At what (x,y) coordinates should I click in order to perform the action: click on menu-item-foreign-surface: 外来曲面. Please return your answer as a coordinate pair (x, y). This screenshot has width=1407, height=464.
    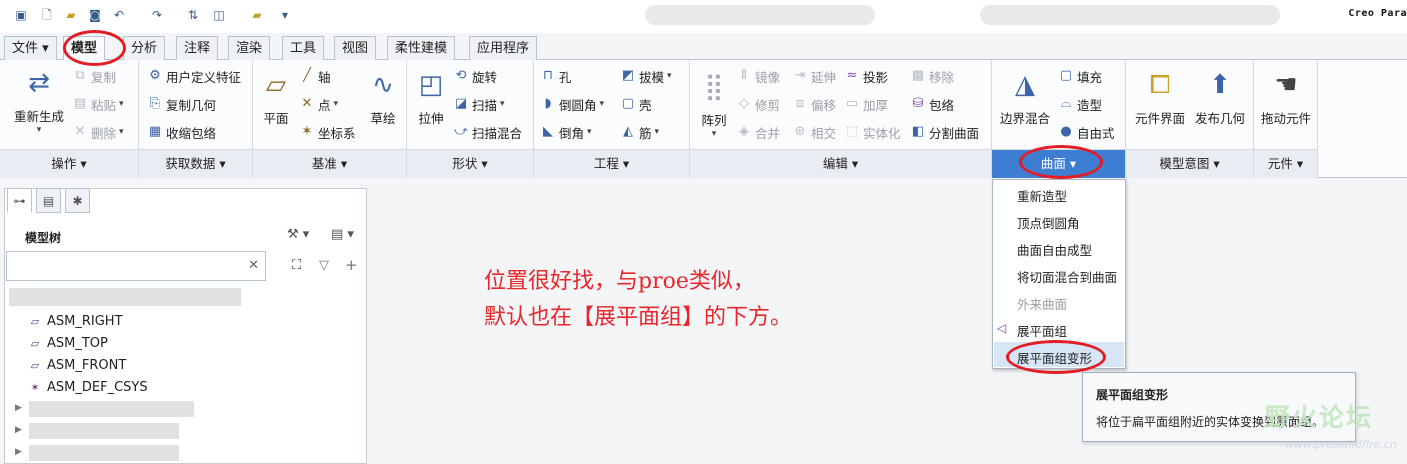
    Looking at the image, I should click on (1042, 303).